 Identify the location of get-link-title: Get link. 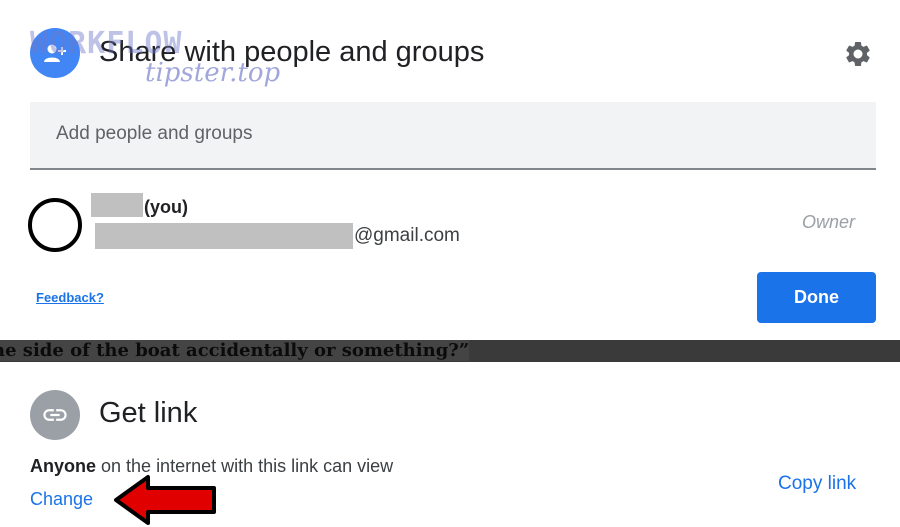
(148, 413).